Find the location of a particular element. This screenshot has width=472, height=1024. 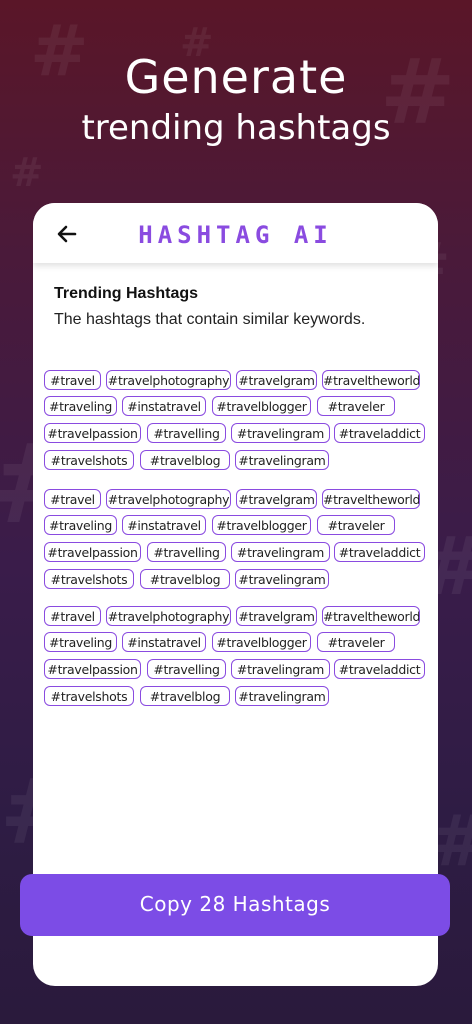

app-top-bar: HASHTAG AI is located at coordinates (235, 233).